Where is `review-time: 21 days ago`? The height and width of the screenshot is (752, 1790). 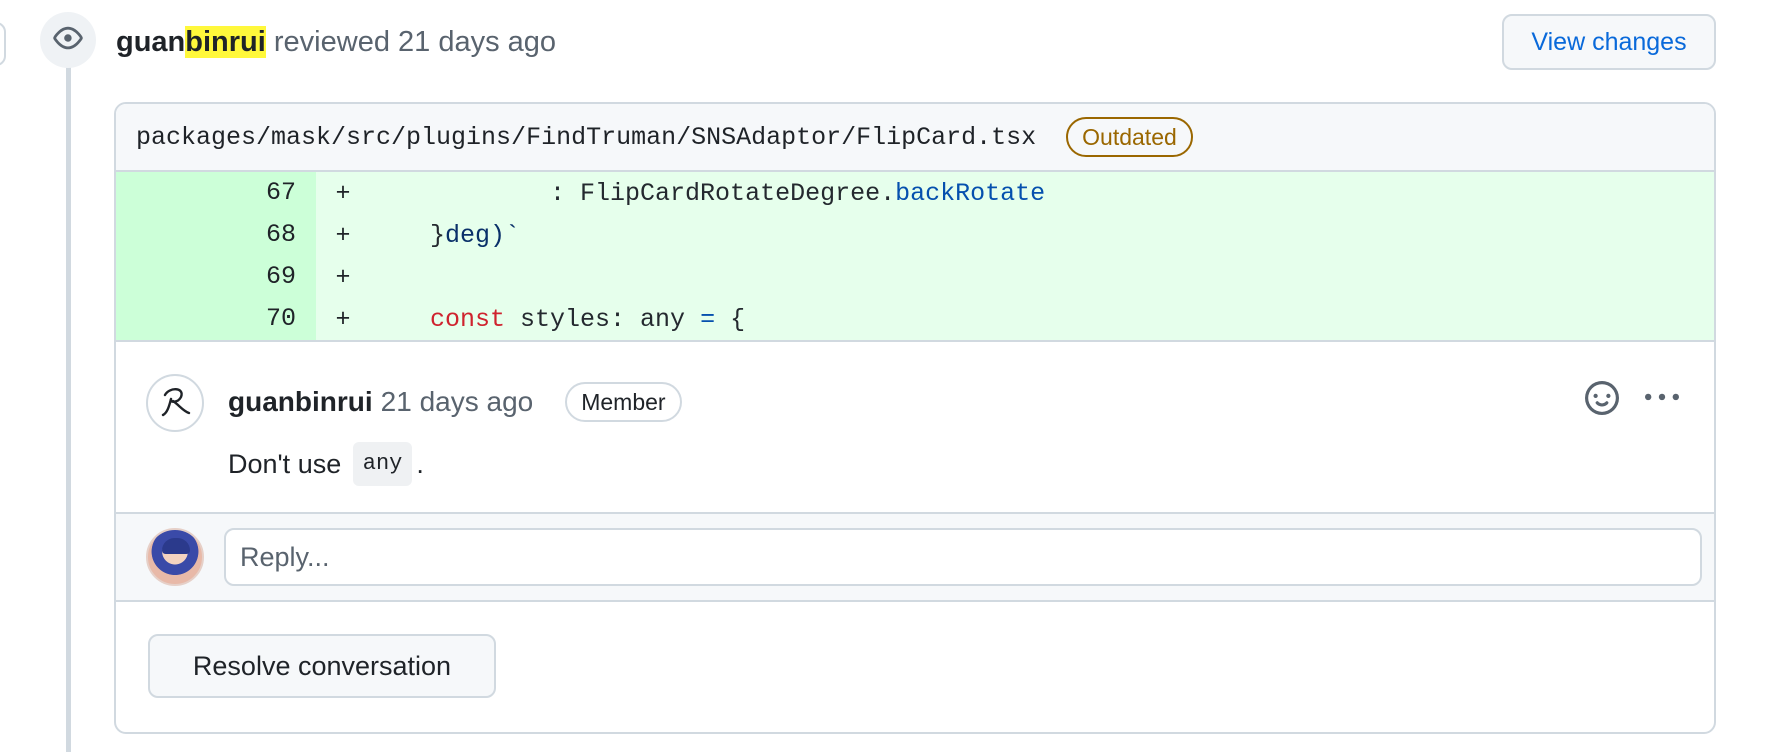
review-time: 21 days ago is located at coordinates (477, 42).